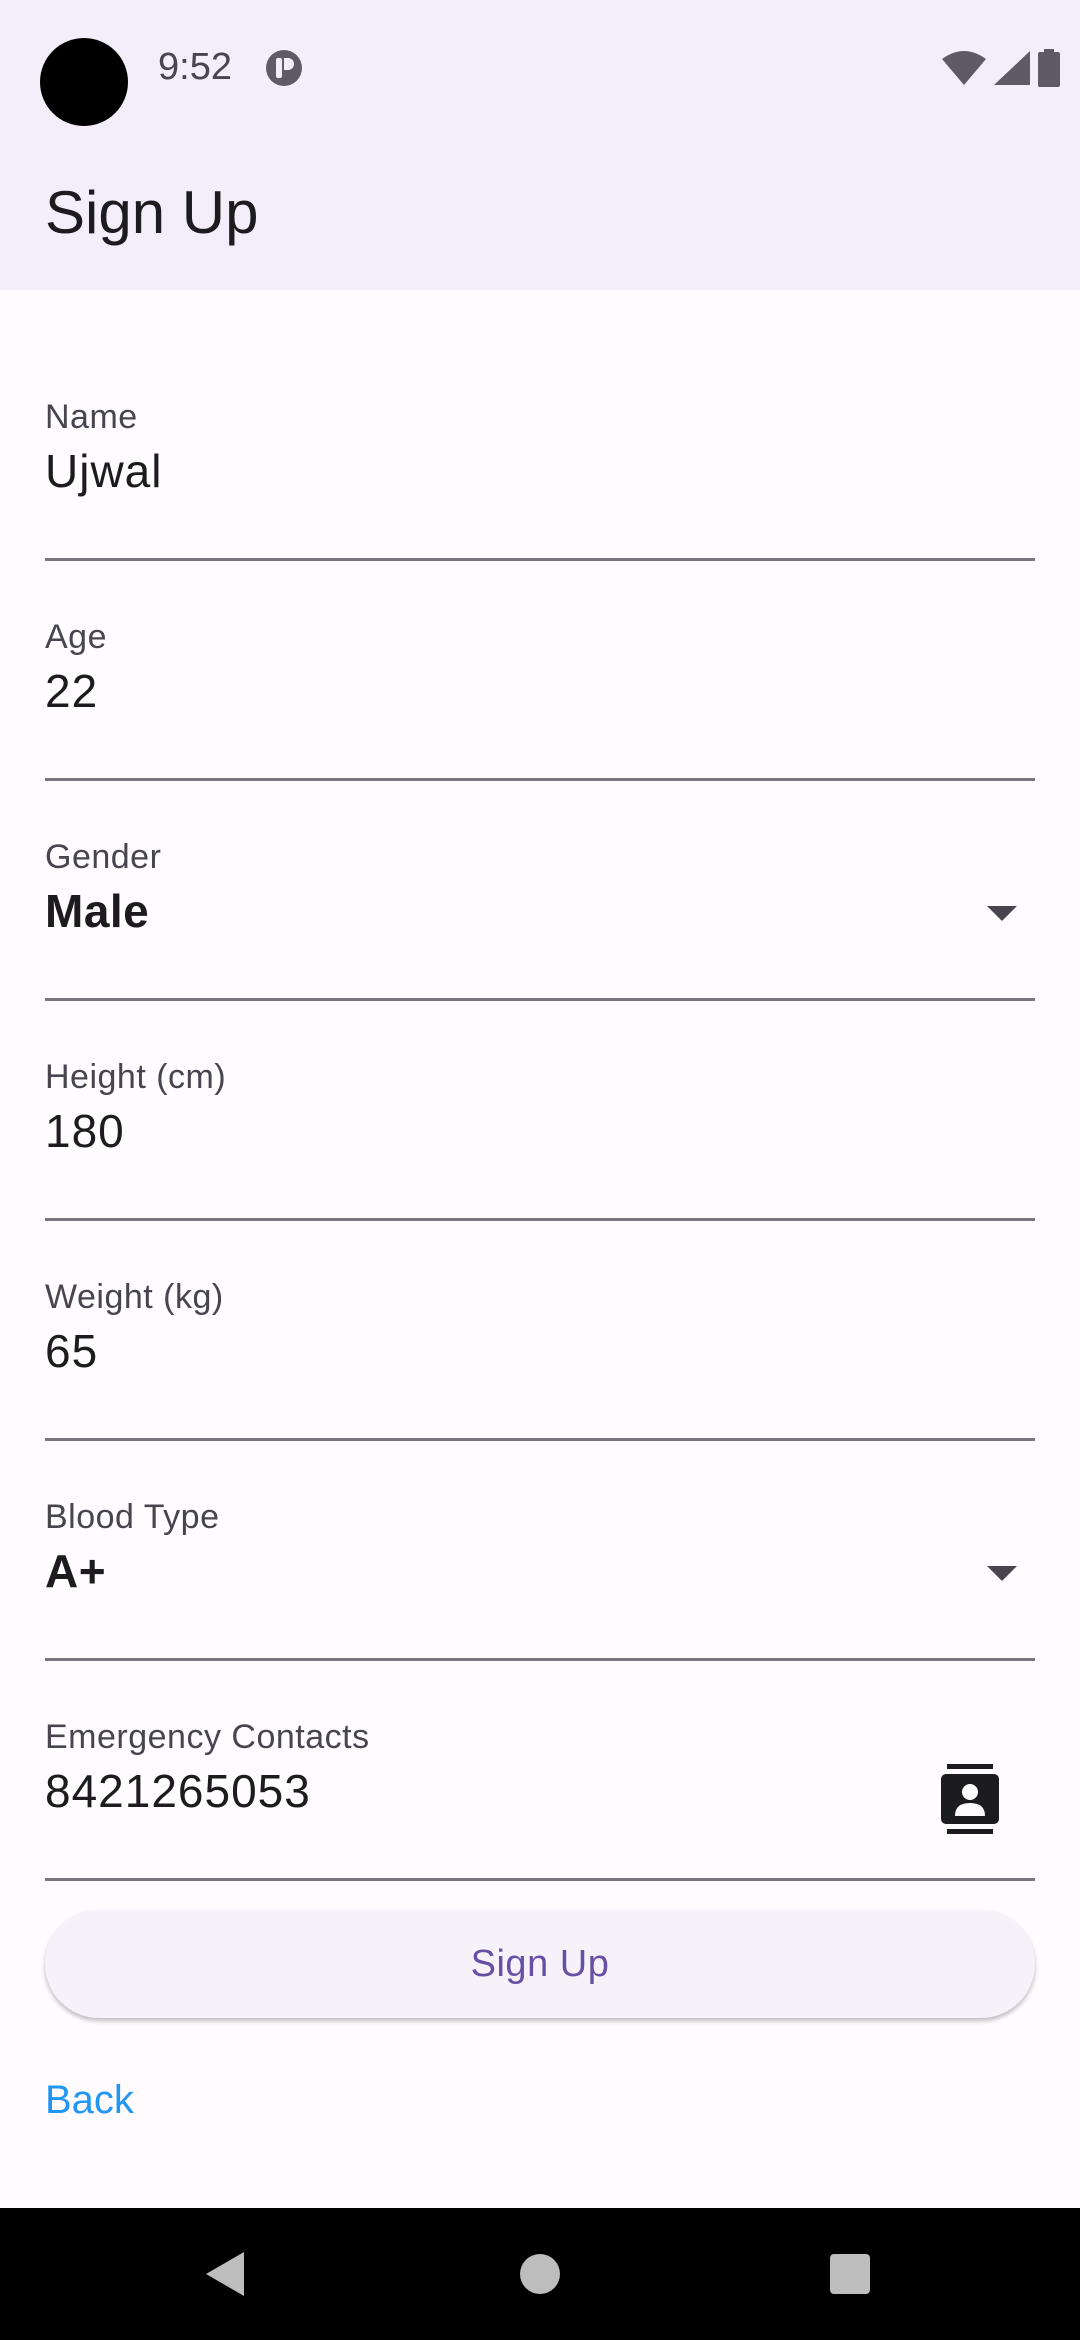 The height and width of the screenshot is (2340, 1080). I want to click on blood-type-value: A+, so click(75, 1571).